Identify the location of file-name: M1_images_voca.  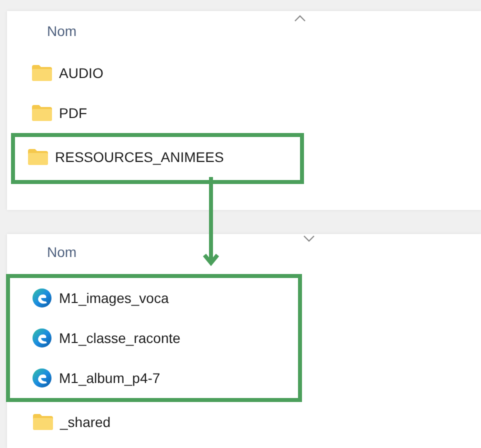
(114, 298).